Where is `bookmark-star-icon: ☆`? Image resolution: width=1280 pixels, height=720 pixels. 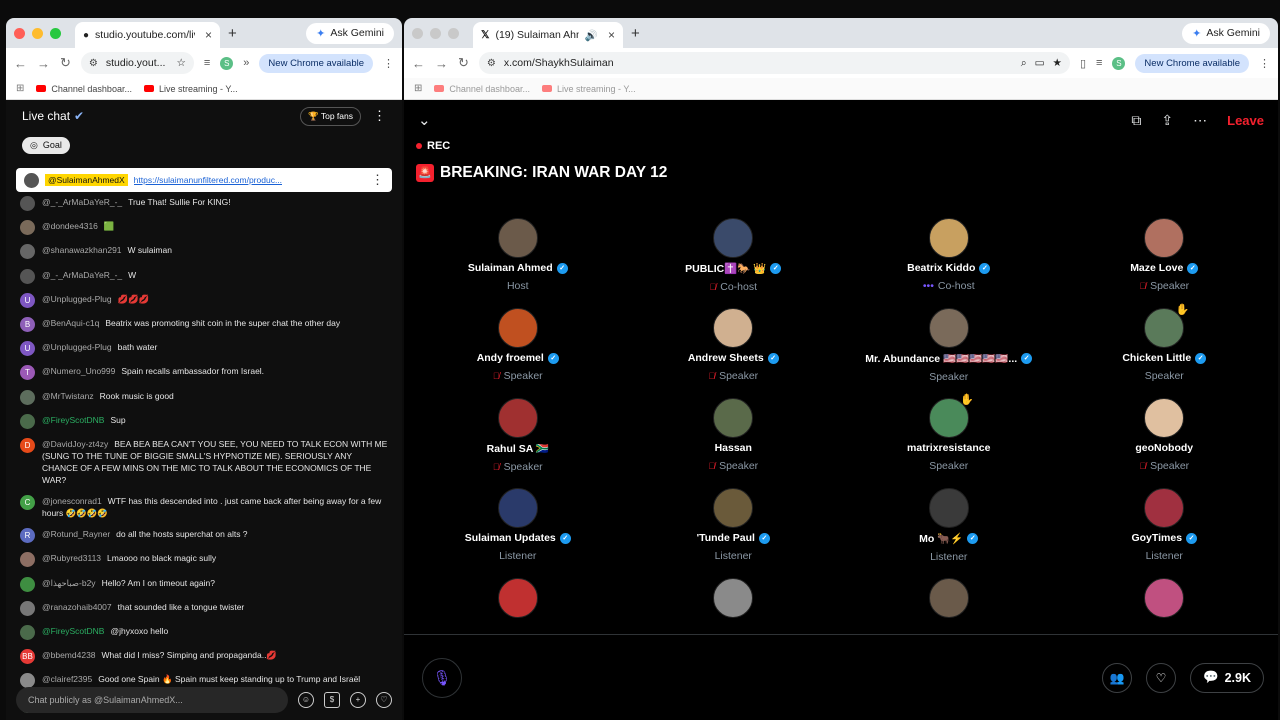 bookmark-star-icon: ☆ is located at coordinates (180, 63).